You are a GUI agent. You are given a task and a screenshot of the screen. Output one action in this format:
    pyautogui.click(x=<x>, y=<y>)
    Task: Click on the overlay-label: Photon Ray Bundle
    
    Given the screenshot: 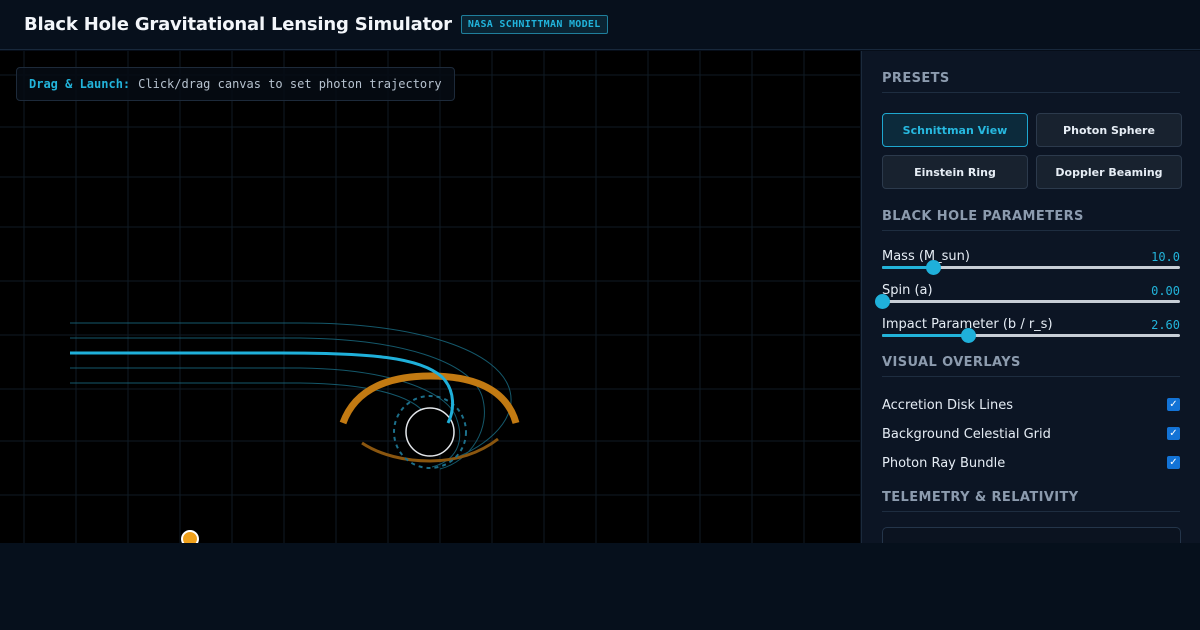 What is the action you would take?
    pyautogui.click(x=944, y=463)
    